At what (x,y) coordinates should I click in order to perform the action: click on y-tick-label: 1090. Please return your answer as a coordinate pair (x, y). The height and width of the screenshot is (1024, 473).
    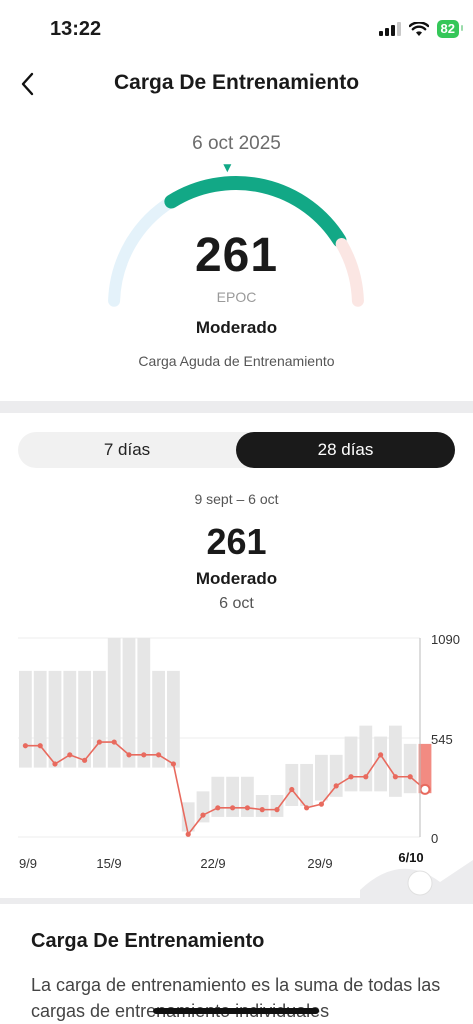
    Looking at the image, I should click on (445, 639).